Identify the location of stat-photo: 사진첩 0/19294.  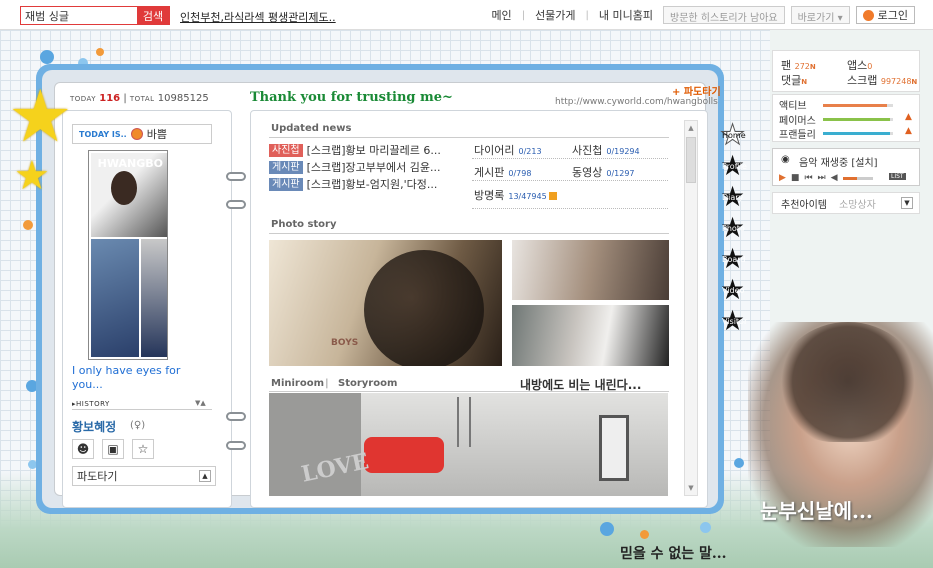
(606, 150).